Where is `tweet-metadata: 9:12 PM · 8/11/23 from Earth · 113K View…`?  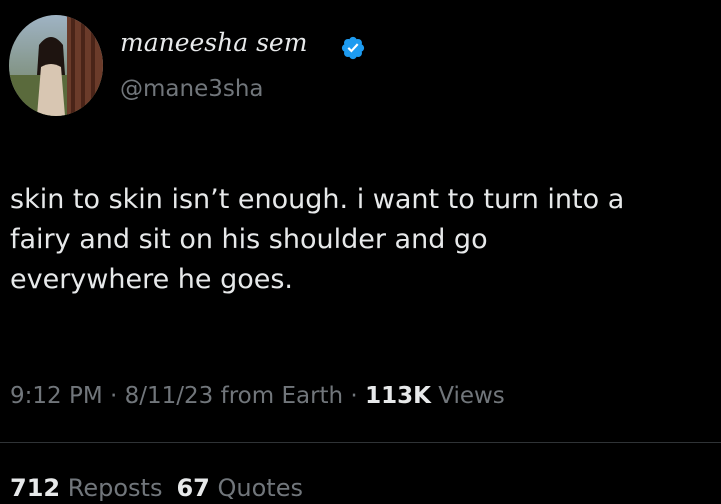
tweet-metadata: 9:12 PM · 8/11/23 from Earth · 113K View… is located at coordinates (257, 396).